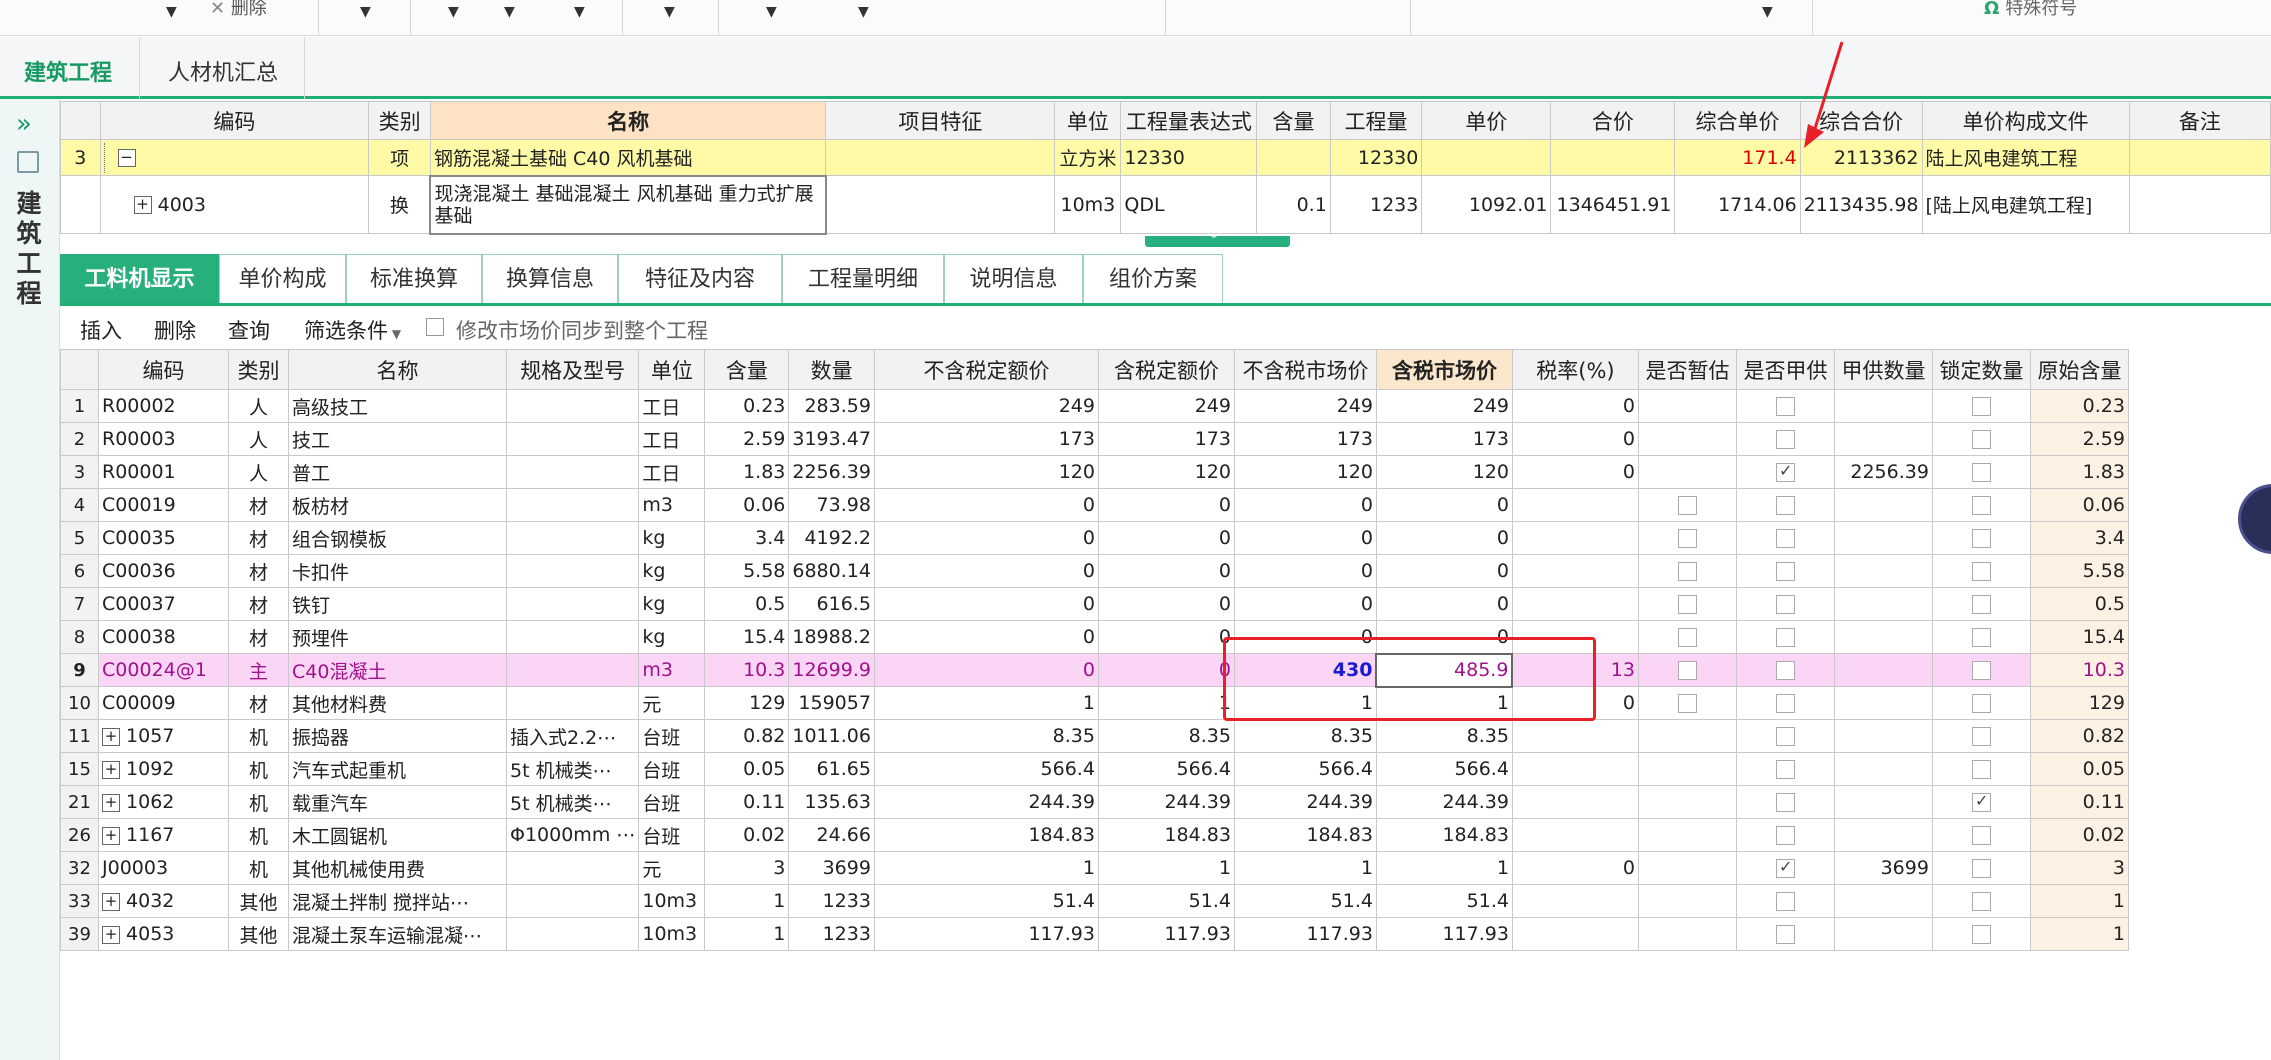 The height and width of the screenshot is (1060, 2271). I want to click on market-price-in-tax-cell: 566.4, so click(1444, 769).